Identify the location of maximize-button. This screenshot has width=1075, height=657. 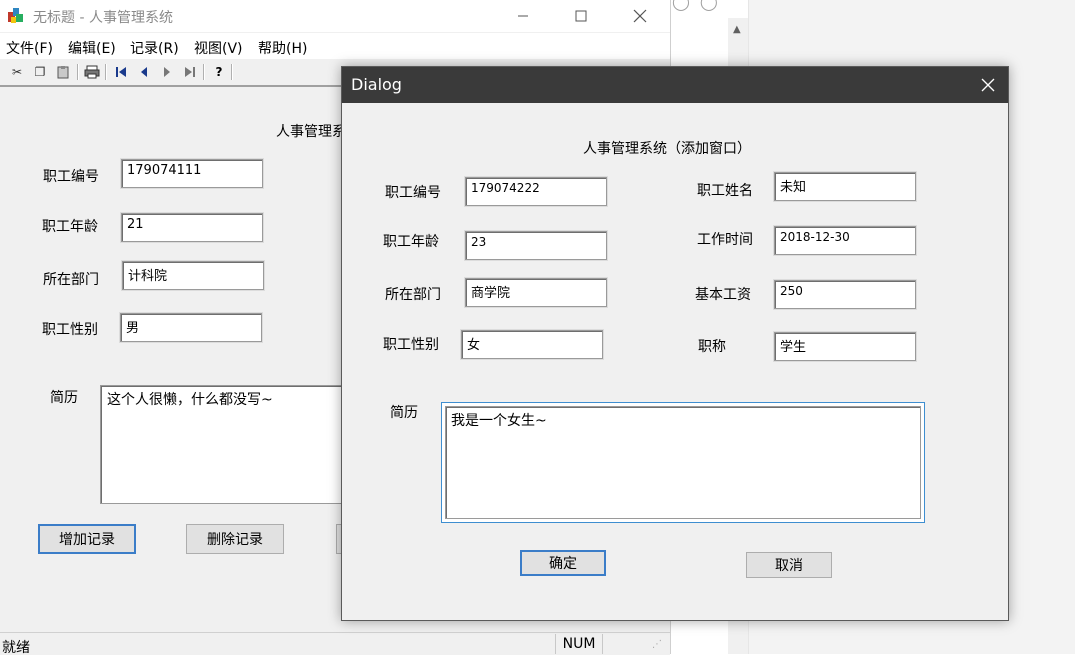
(581, 16).